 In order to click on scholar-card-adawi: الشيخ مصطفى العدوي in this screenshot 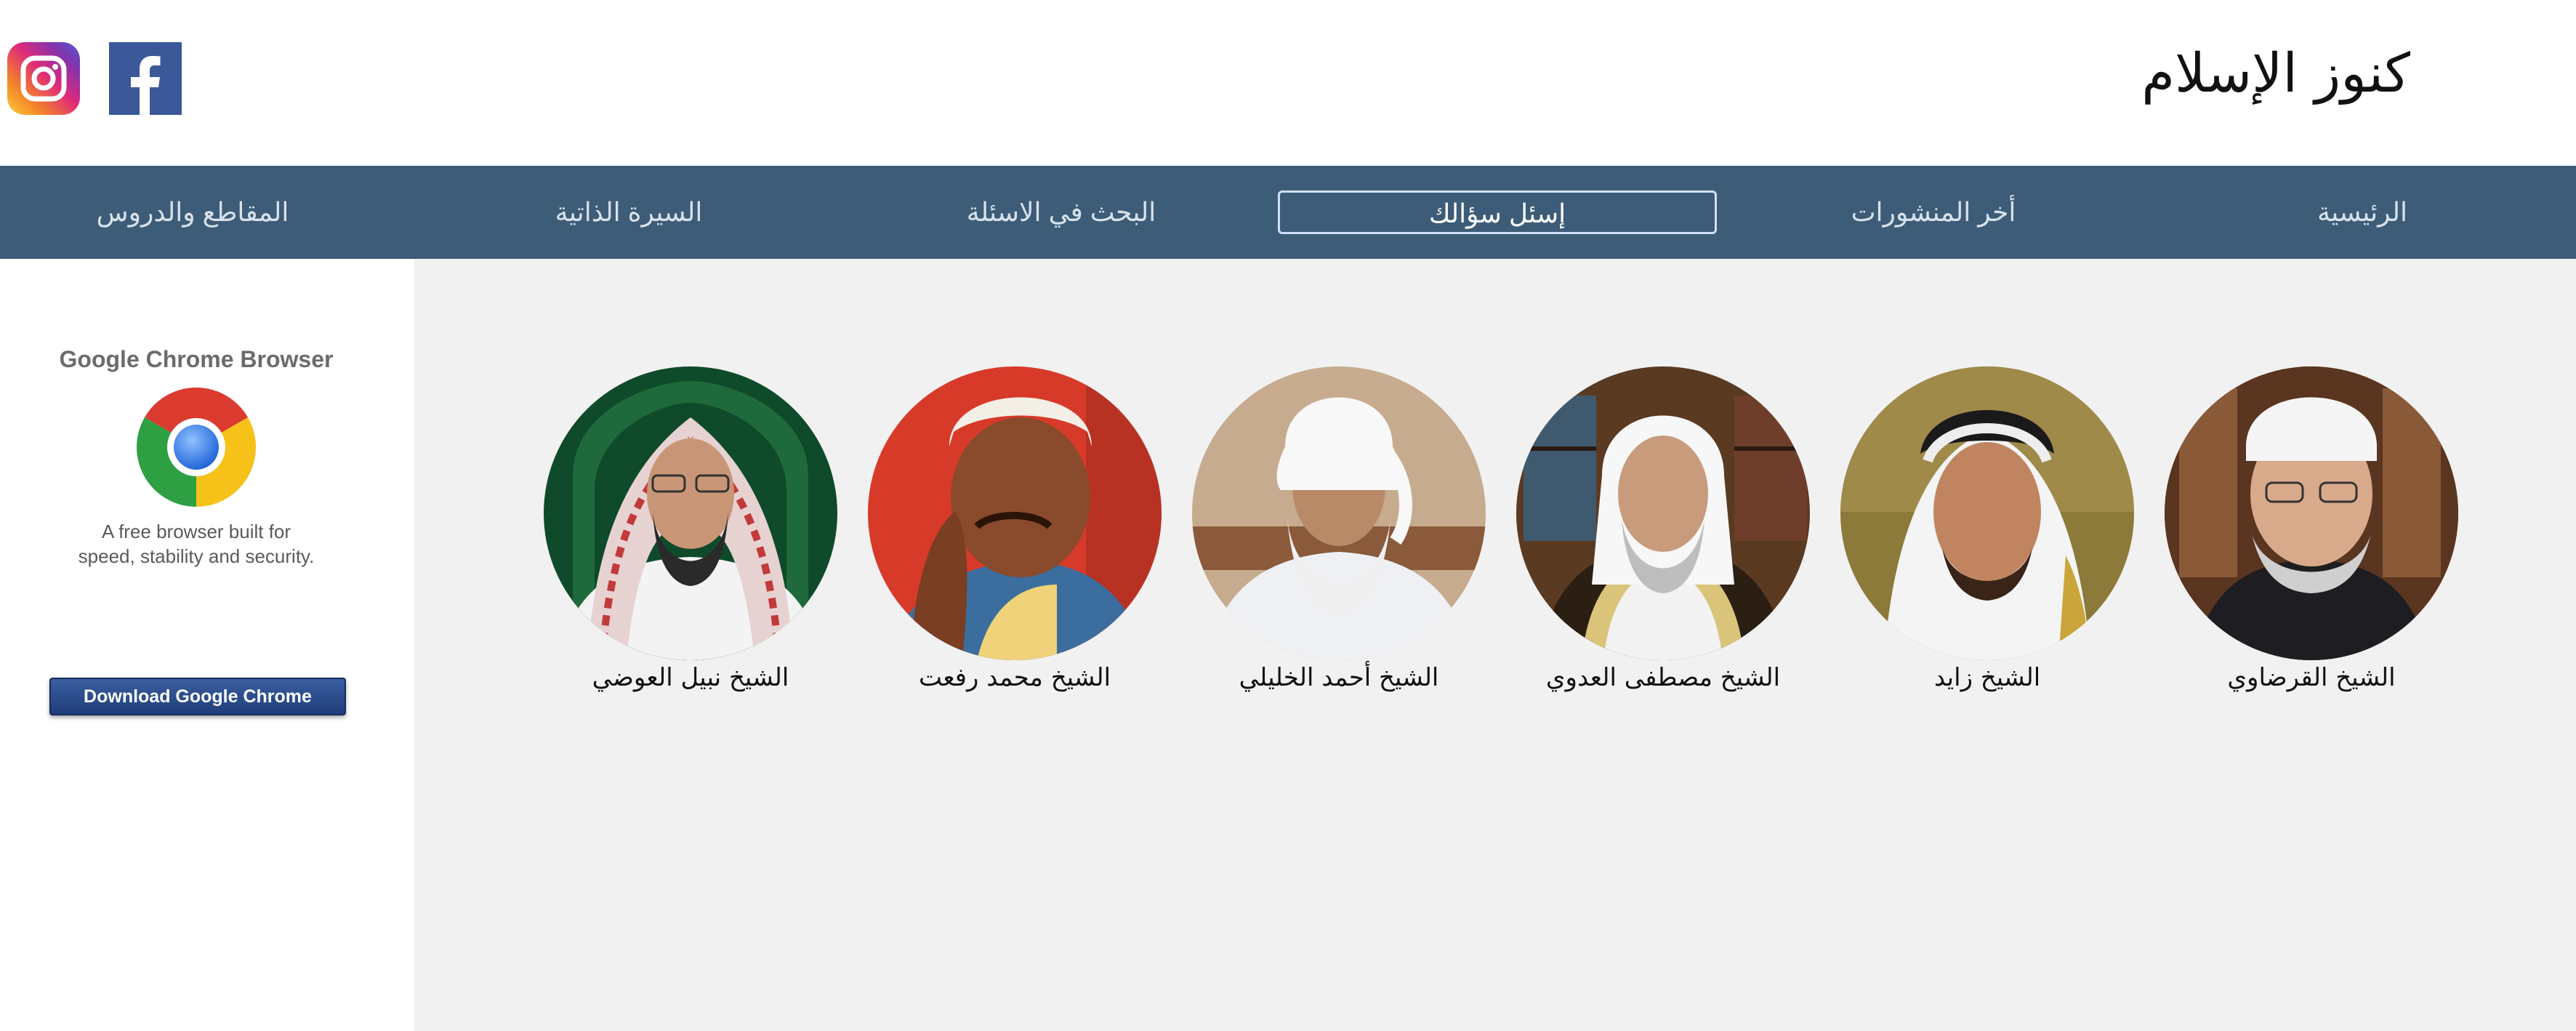, I will do `click(1663, 540)`.